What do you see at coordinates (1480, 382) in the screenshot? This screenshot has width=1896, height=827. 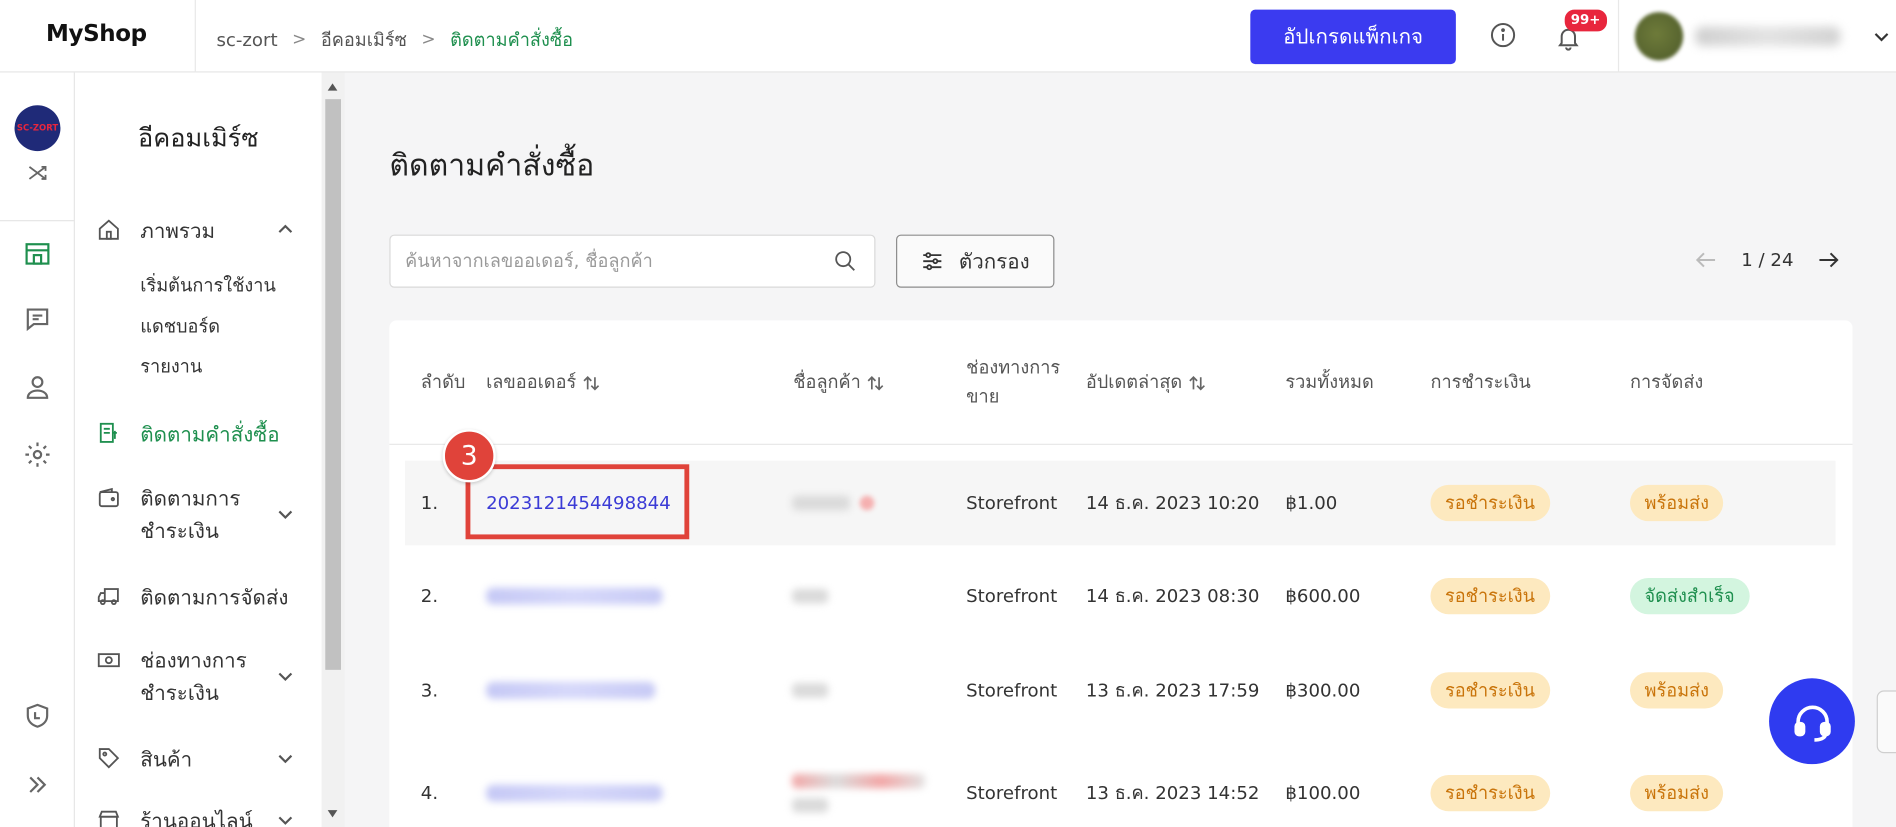 I see `column-header-payment: การชำระเงิน` at bounding box center [1480, 382].